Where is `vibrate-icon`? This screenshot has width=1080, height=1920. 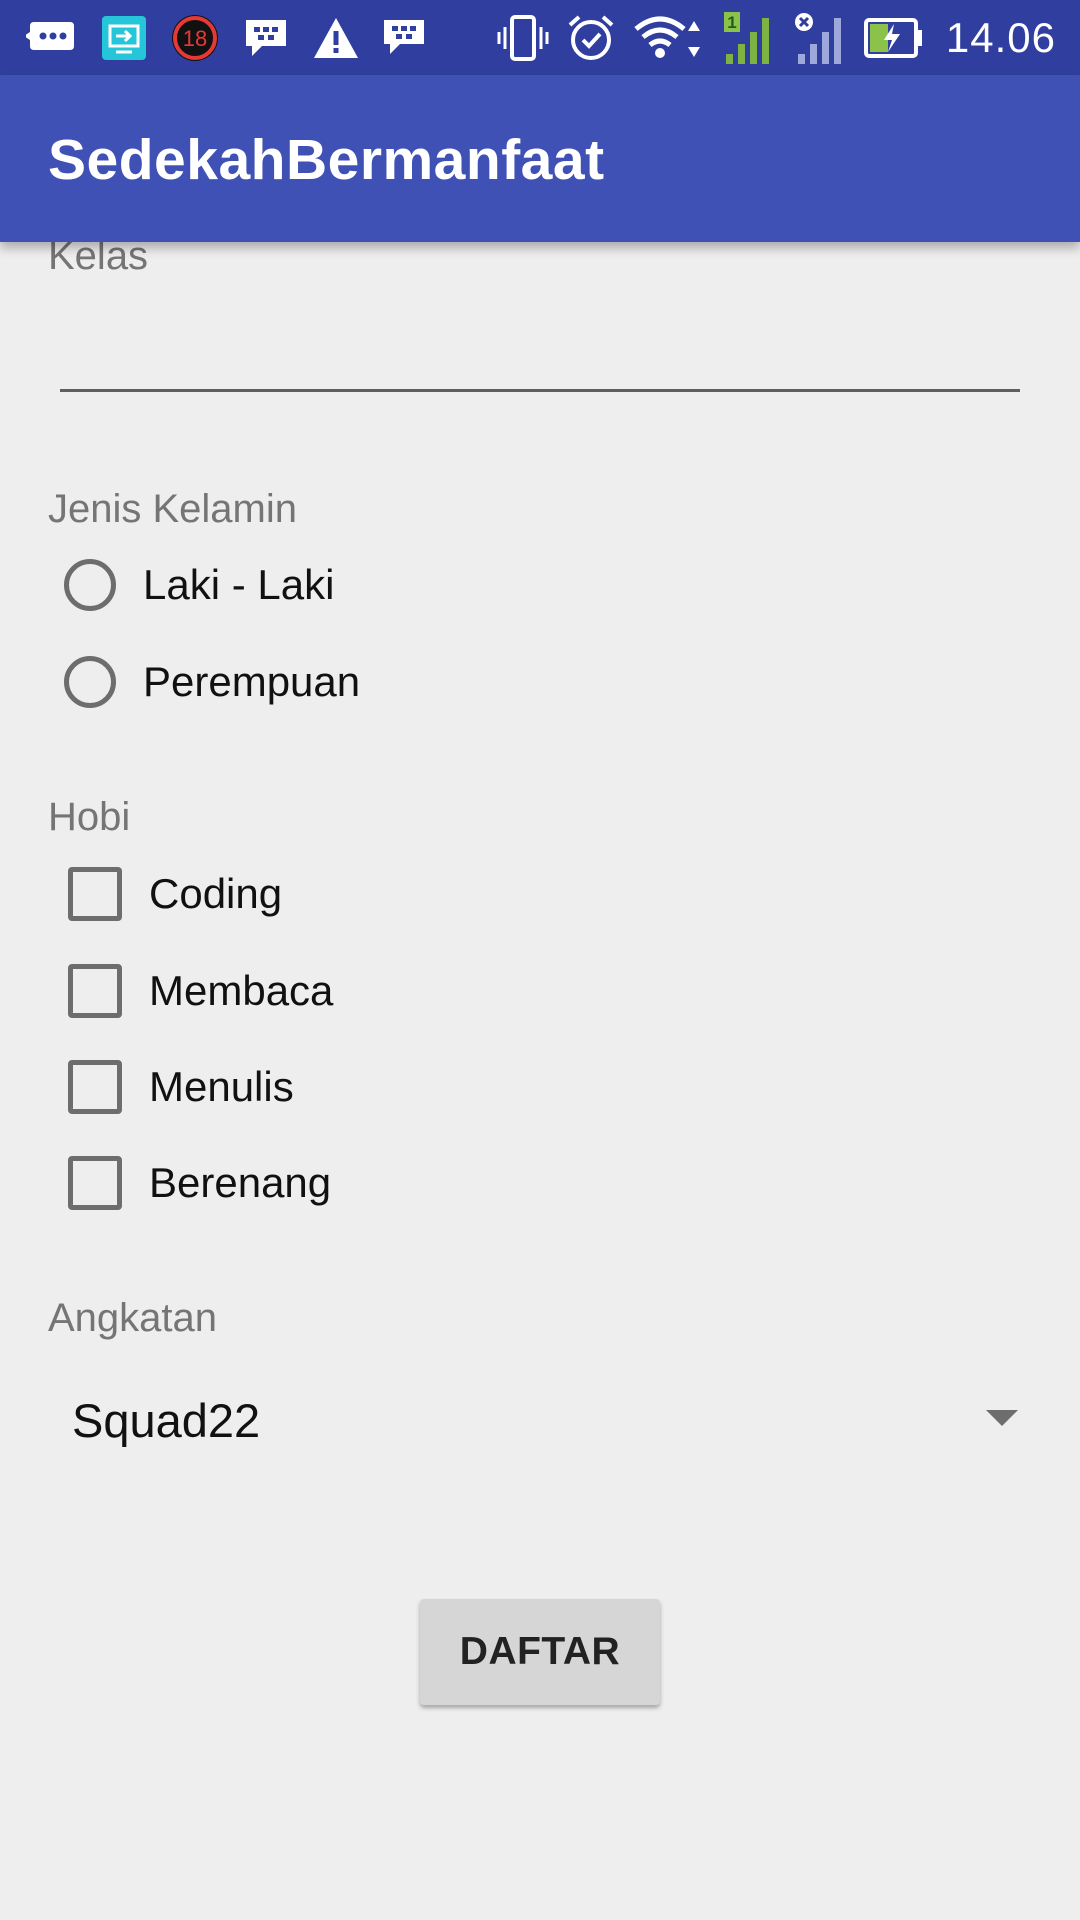 vibrate-icon is located at coordinates (523, 38).